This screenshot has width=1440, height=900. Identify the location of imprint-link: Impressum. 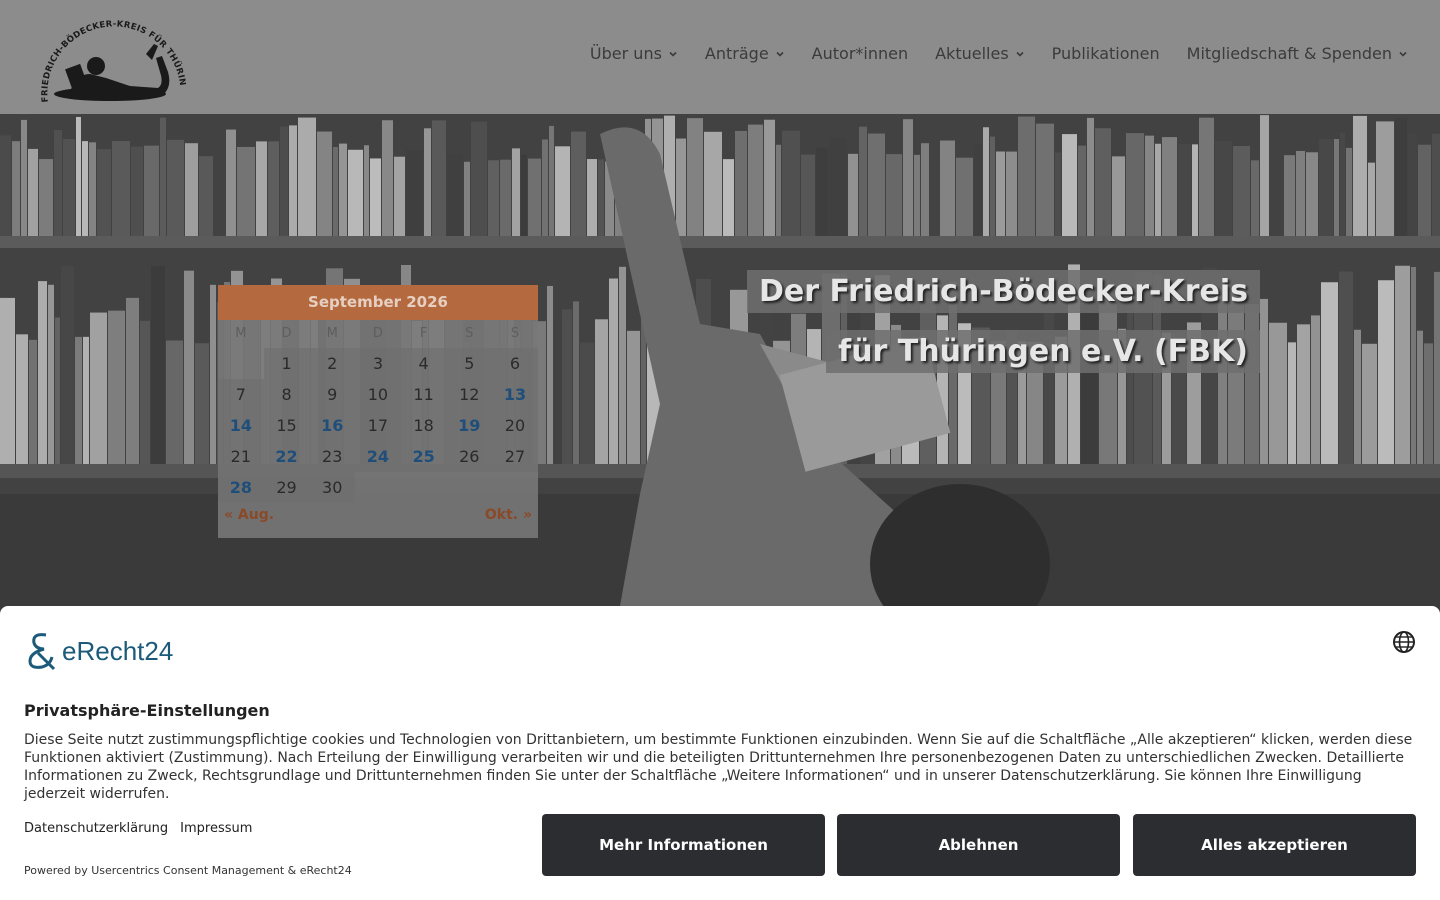
(216, 828).